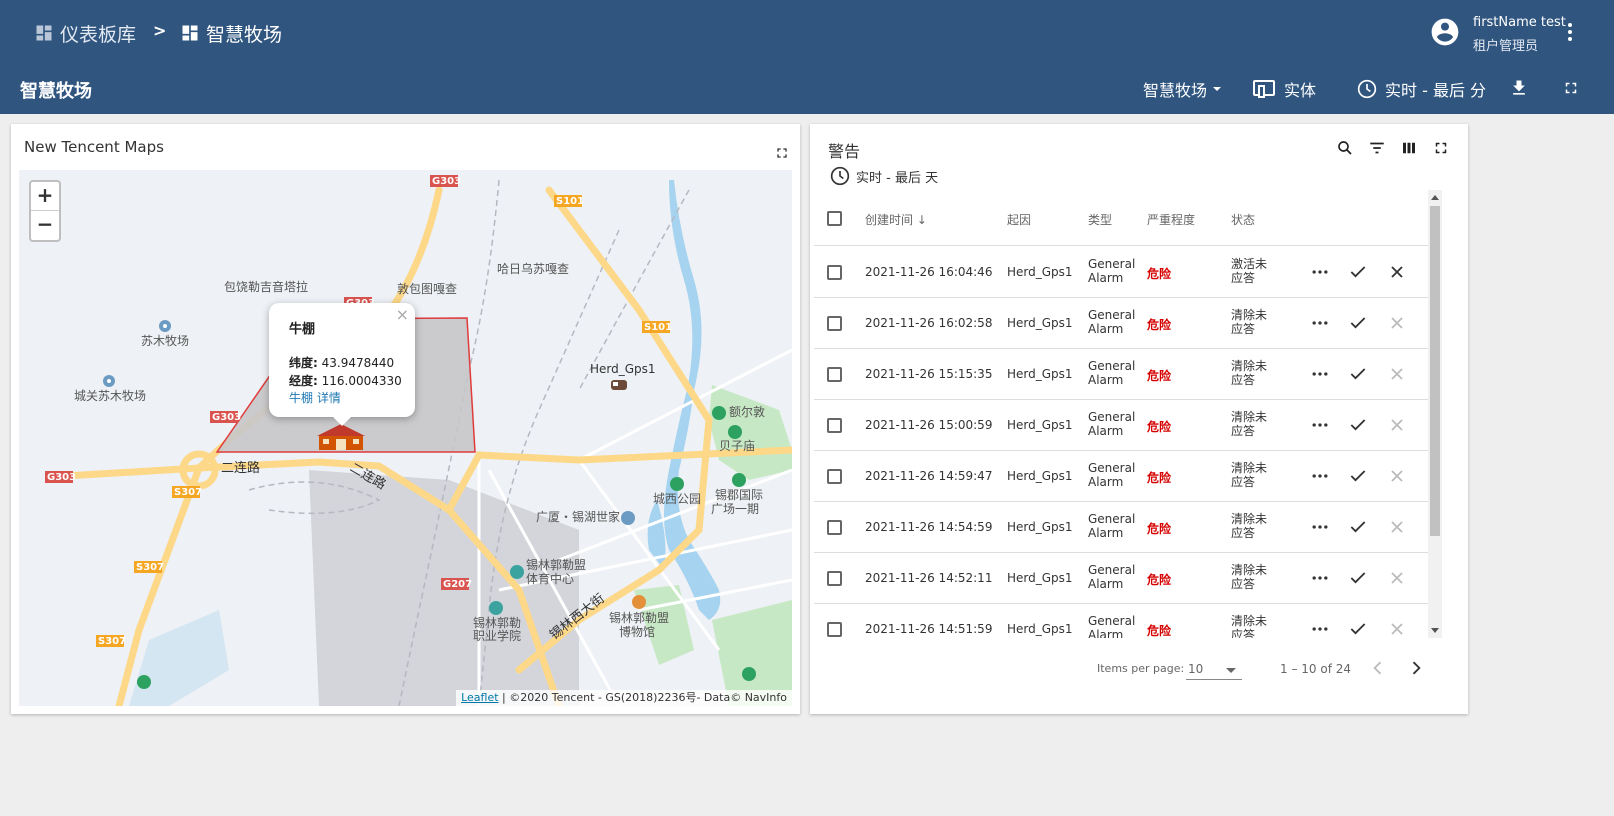 The height and width of the screenshot is (816, 1614). Describe the element at coordinates (1159, 274) in the screenshot. I see `cell-severity: 危险` at that location.